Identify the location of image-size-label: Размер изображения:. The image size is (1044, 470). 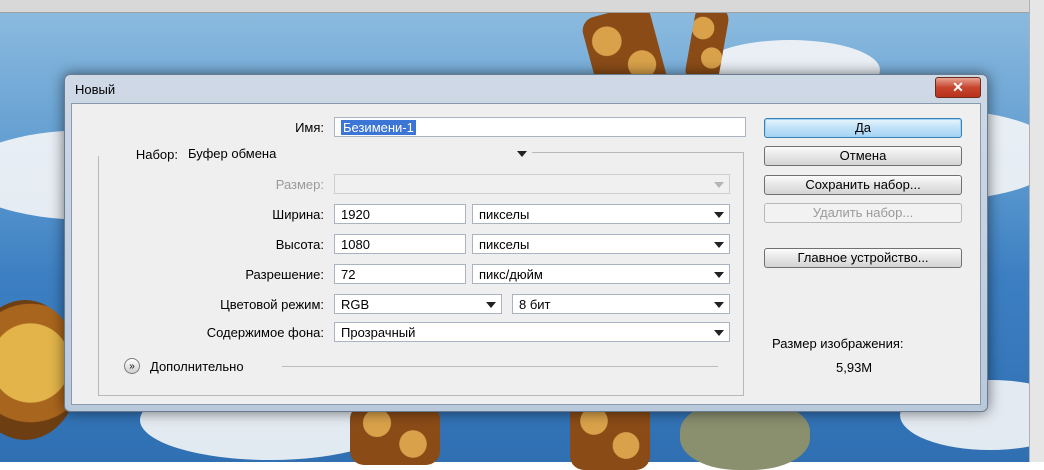
(838, 343).